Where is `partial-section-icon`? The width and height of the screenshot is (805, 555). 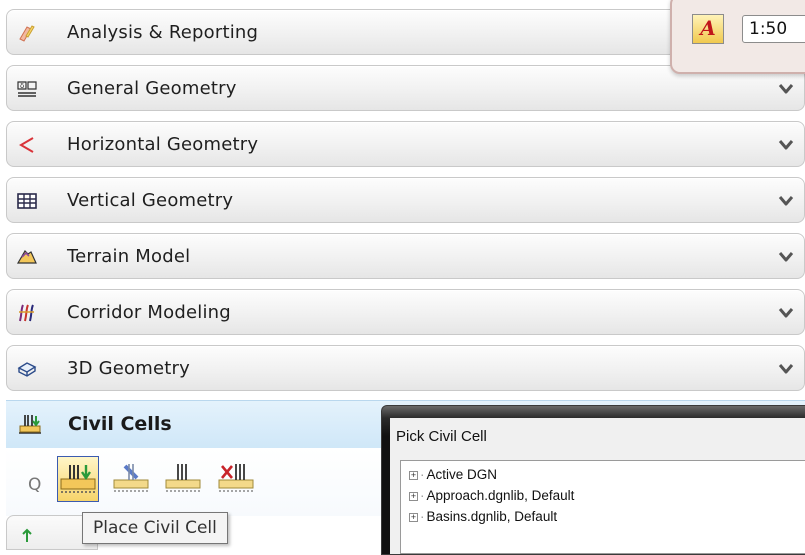
partial-section-icon is located at coordinates (27, 535).